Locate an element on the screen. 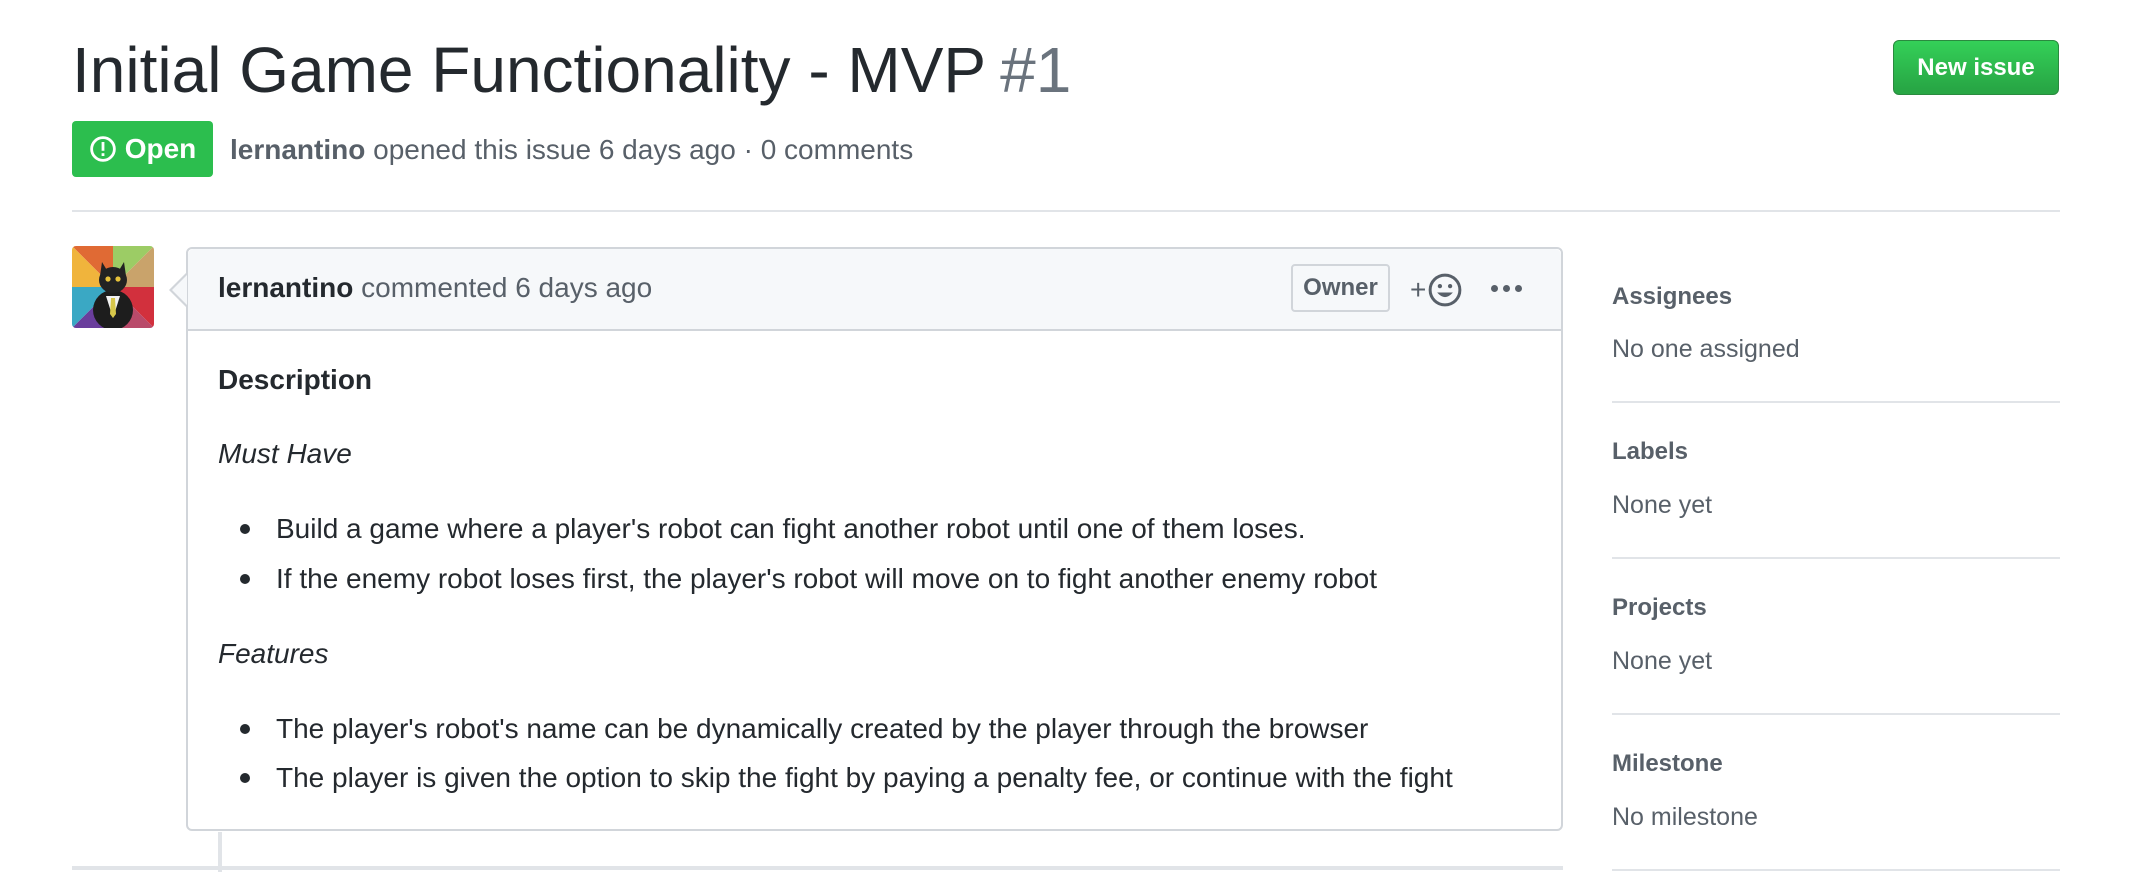 The width and height of the screenshot is (2134, 878). cat-avatar-icon is located at coordinates (113, 287).